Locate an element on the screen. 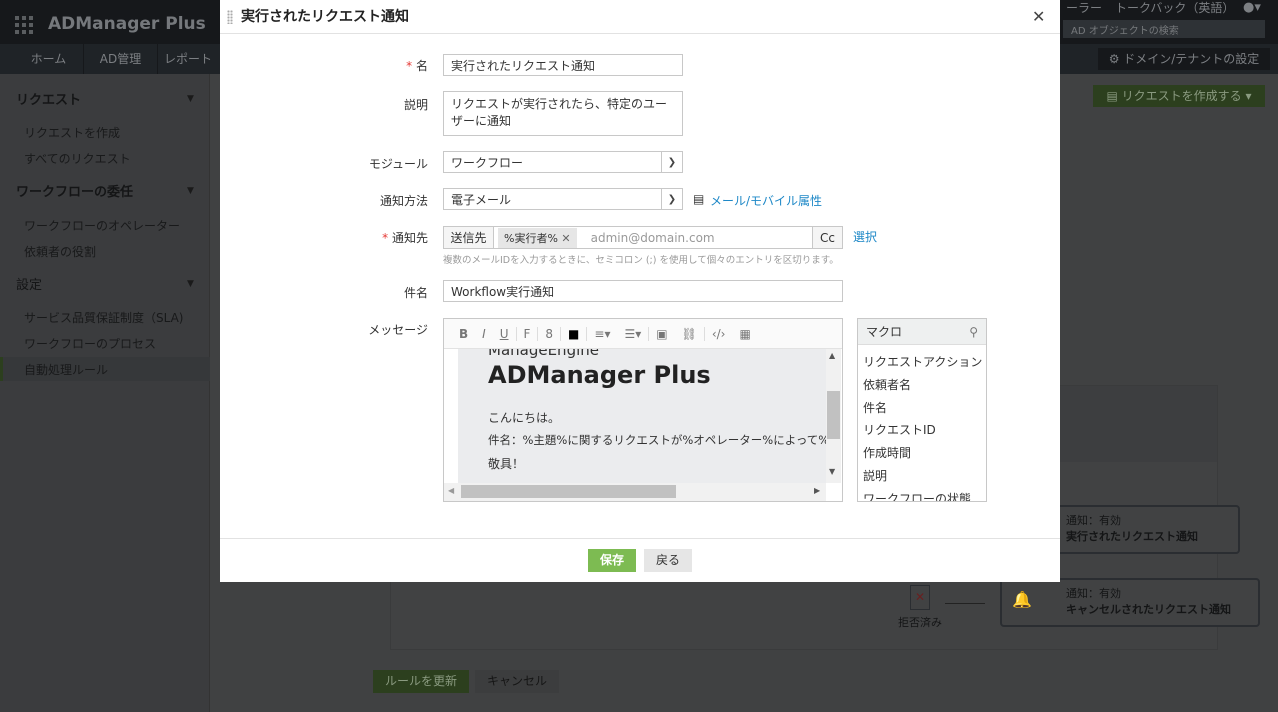 The width and height of the screenshot is (1278, 712). connector-line is located at coordinates (965, 603).